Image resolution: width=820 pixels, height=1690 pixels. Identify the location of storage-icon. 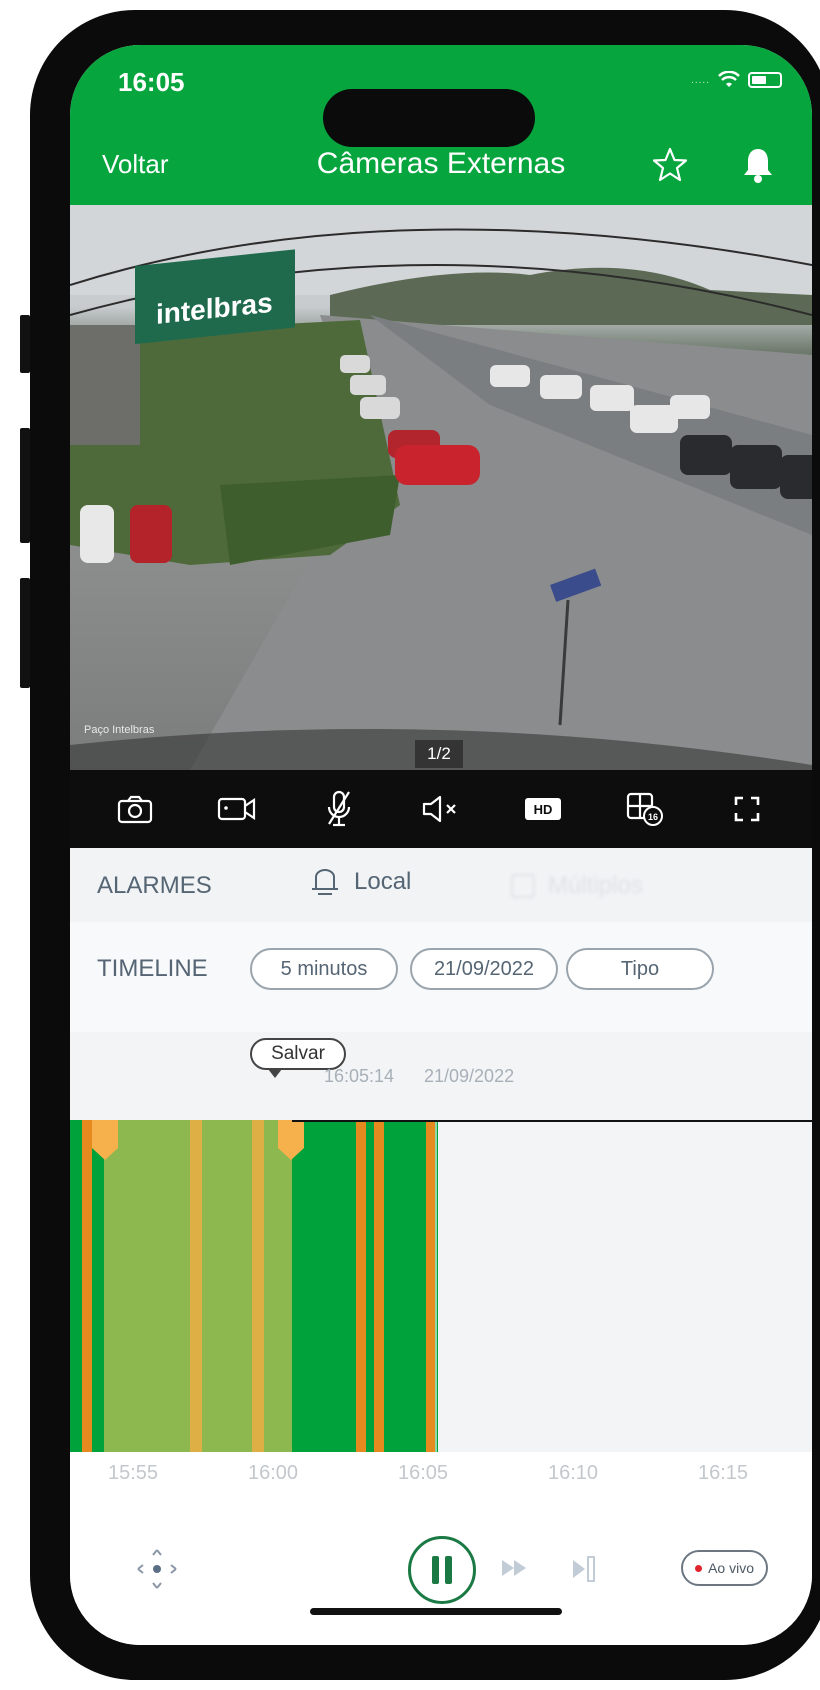
(325, 882).